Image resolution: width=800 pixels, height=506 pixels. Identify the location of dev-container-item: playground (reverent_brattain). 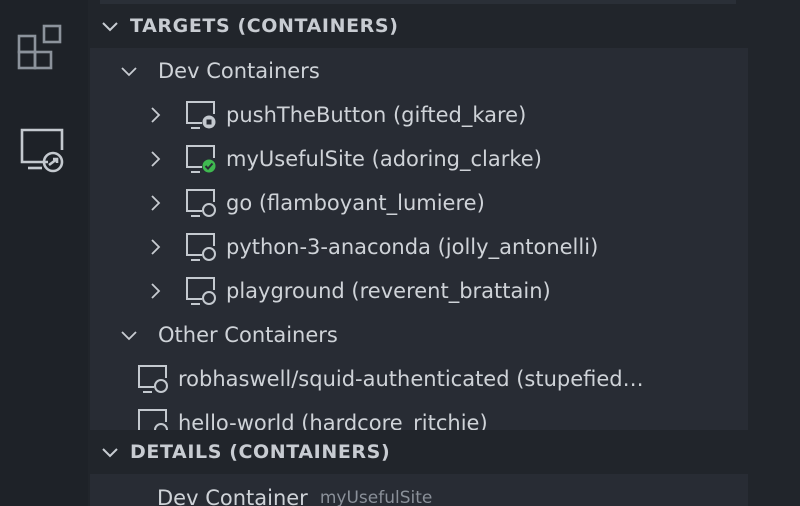
(419, 291).